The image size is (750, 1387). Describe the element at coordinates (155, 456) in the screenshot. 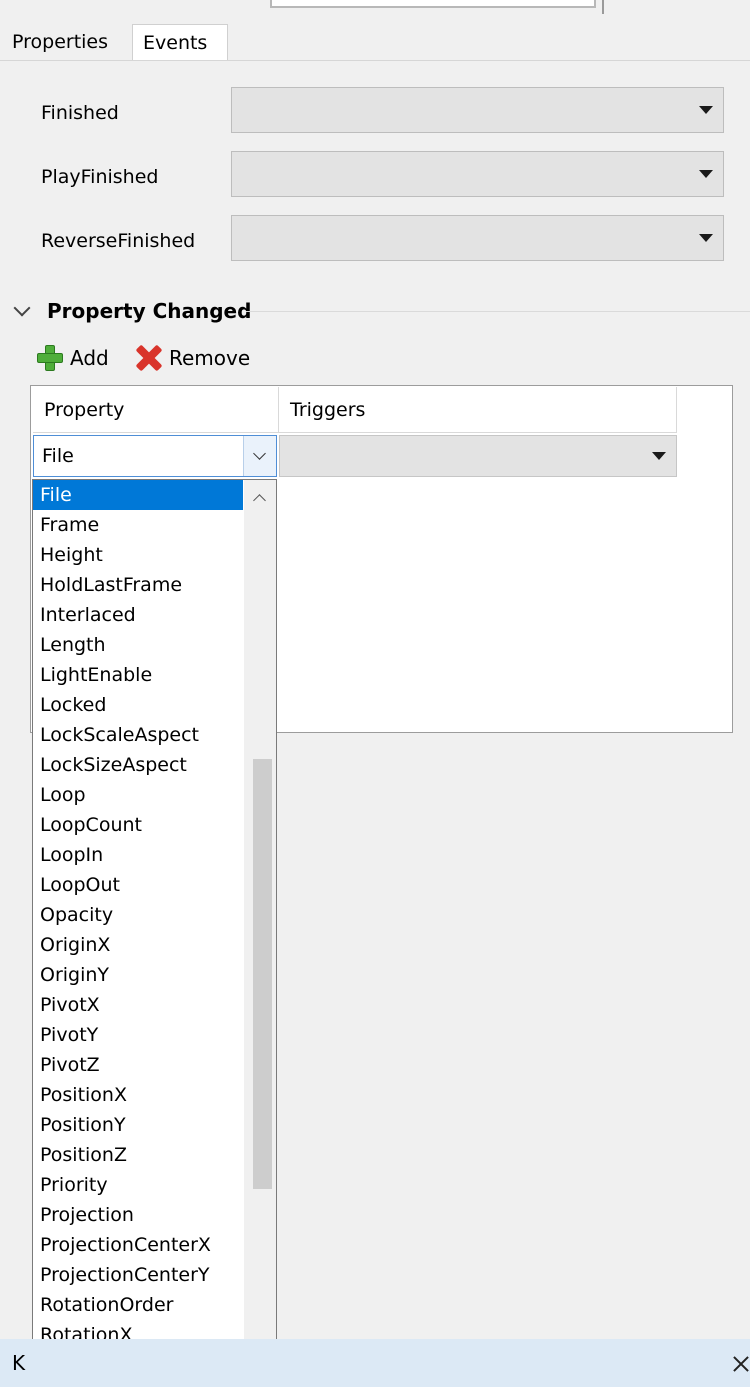

I see `property-combo: File` at that location.